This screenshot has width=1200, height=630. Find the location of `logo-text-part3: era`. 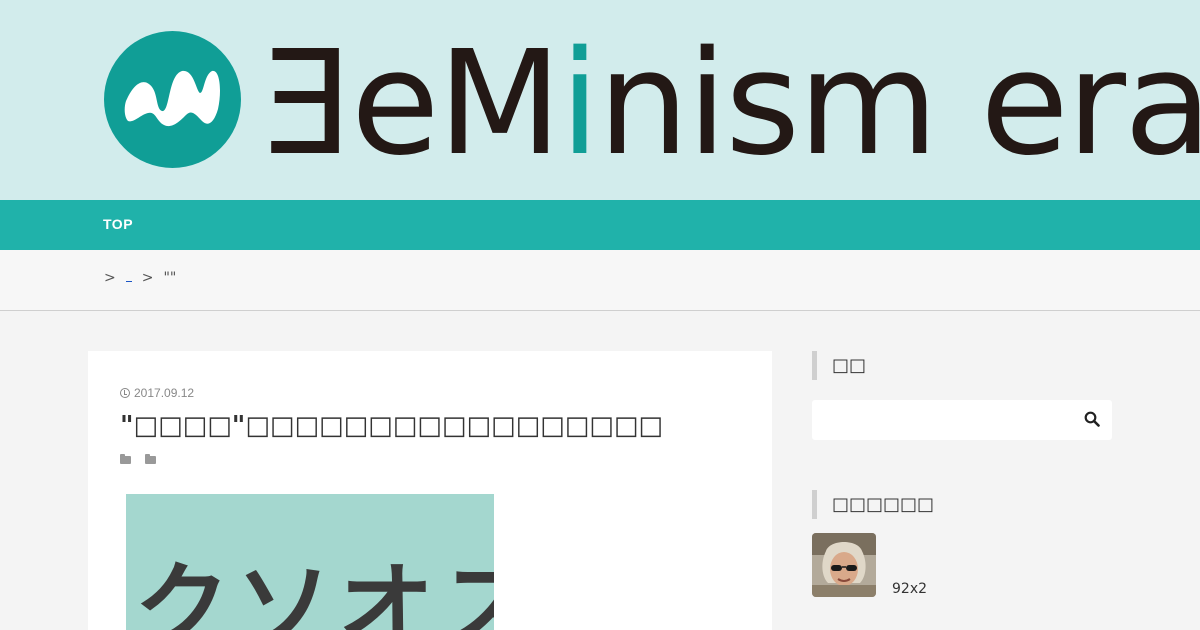

logo-text-part3: era is located at coordinates (1090, 103).